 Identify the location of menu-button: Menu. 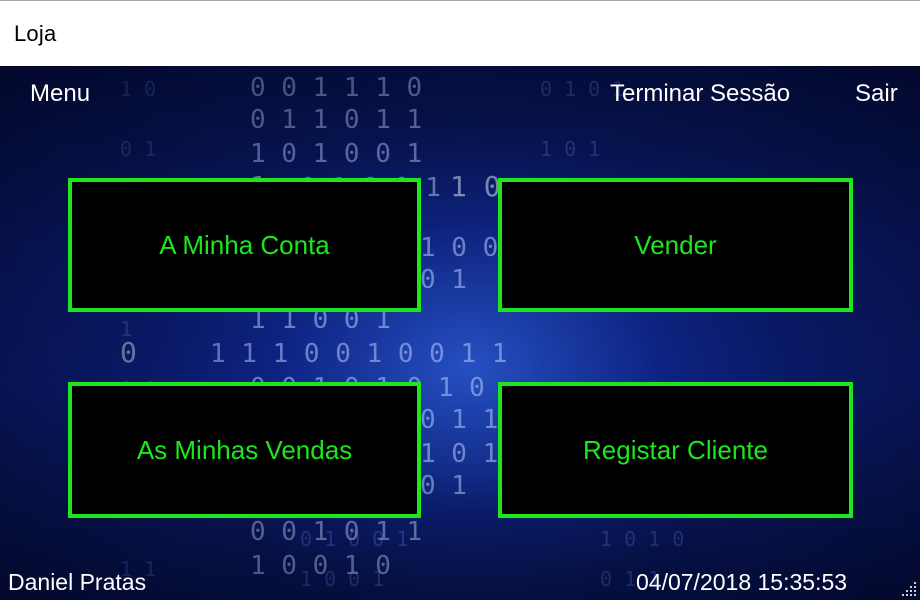
(60, 94).